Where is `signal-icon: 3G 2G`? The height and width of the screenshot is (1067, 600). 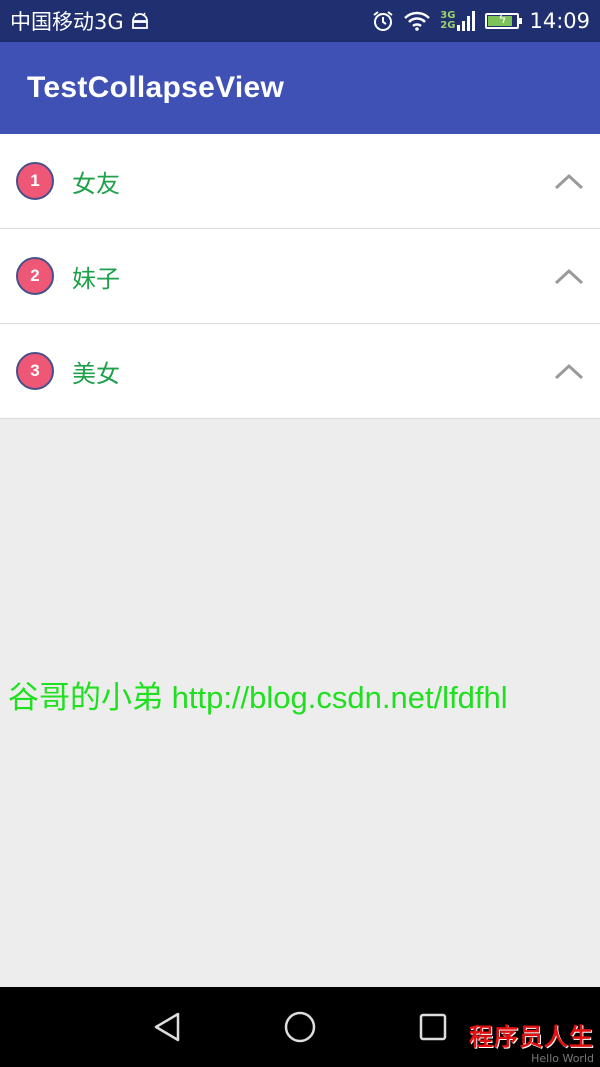
signal-icon: 3G 2G is located at coordinates (458, 21).